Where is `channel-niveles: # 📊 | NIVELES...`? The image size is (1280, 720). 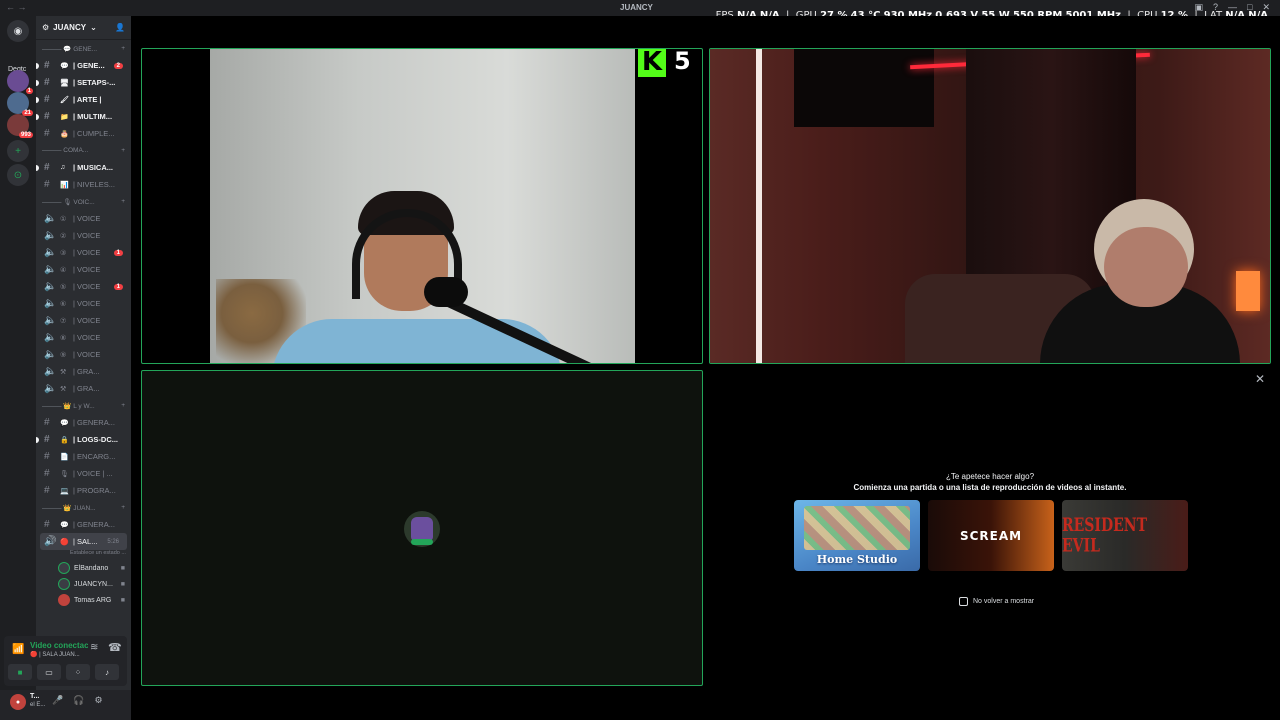 channel-niveles: # 📊 | NIVELES... is located at coordinates (83, 184).